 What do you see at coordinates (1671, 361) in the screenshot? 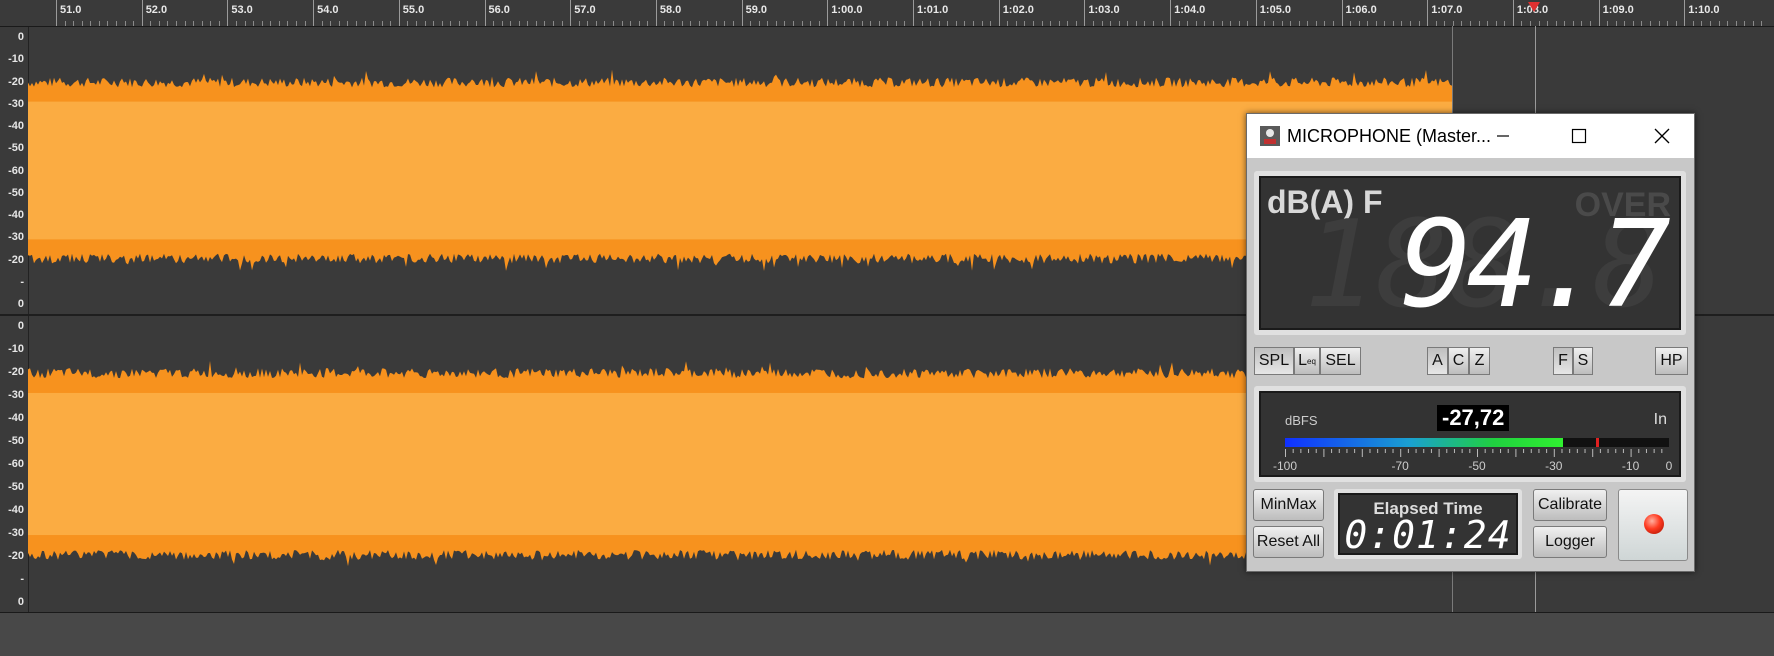
I see `highpass-button: HP` at bounding box center [1671, 361].